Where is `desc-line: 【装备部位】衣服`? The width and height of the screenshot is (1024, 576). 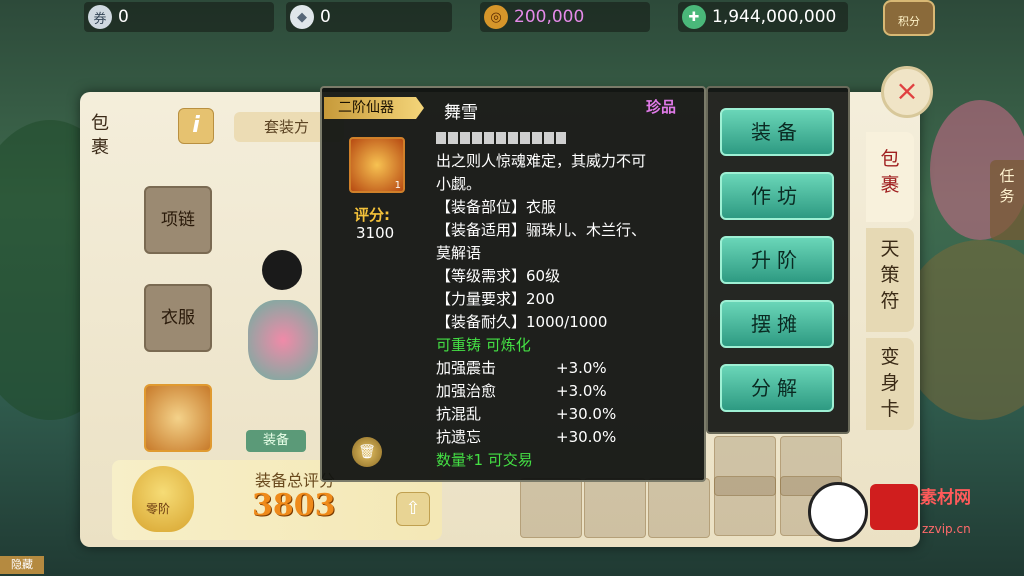 desc-line: 【装备部位】衣服 is located at coordinates (496, 207).